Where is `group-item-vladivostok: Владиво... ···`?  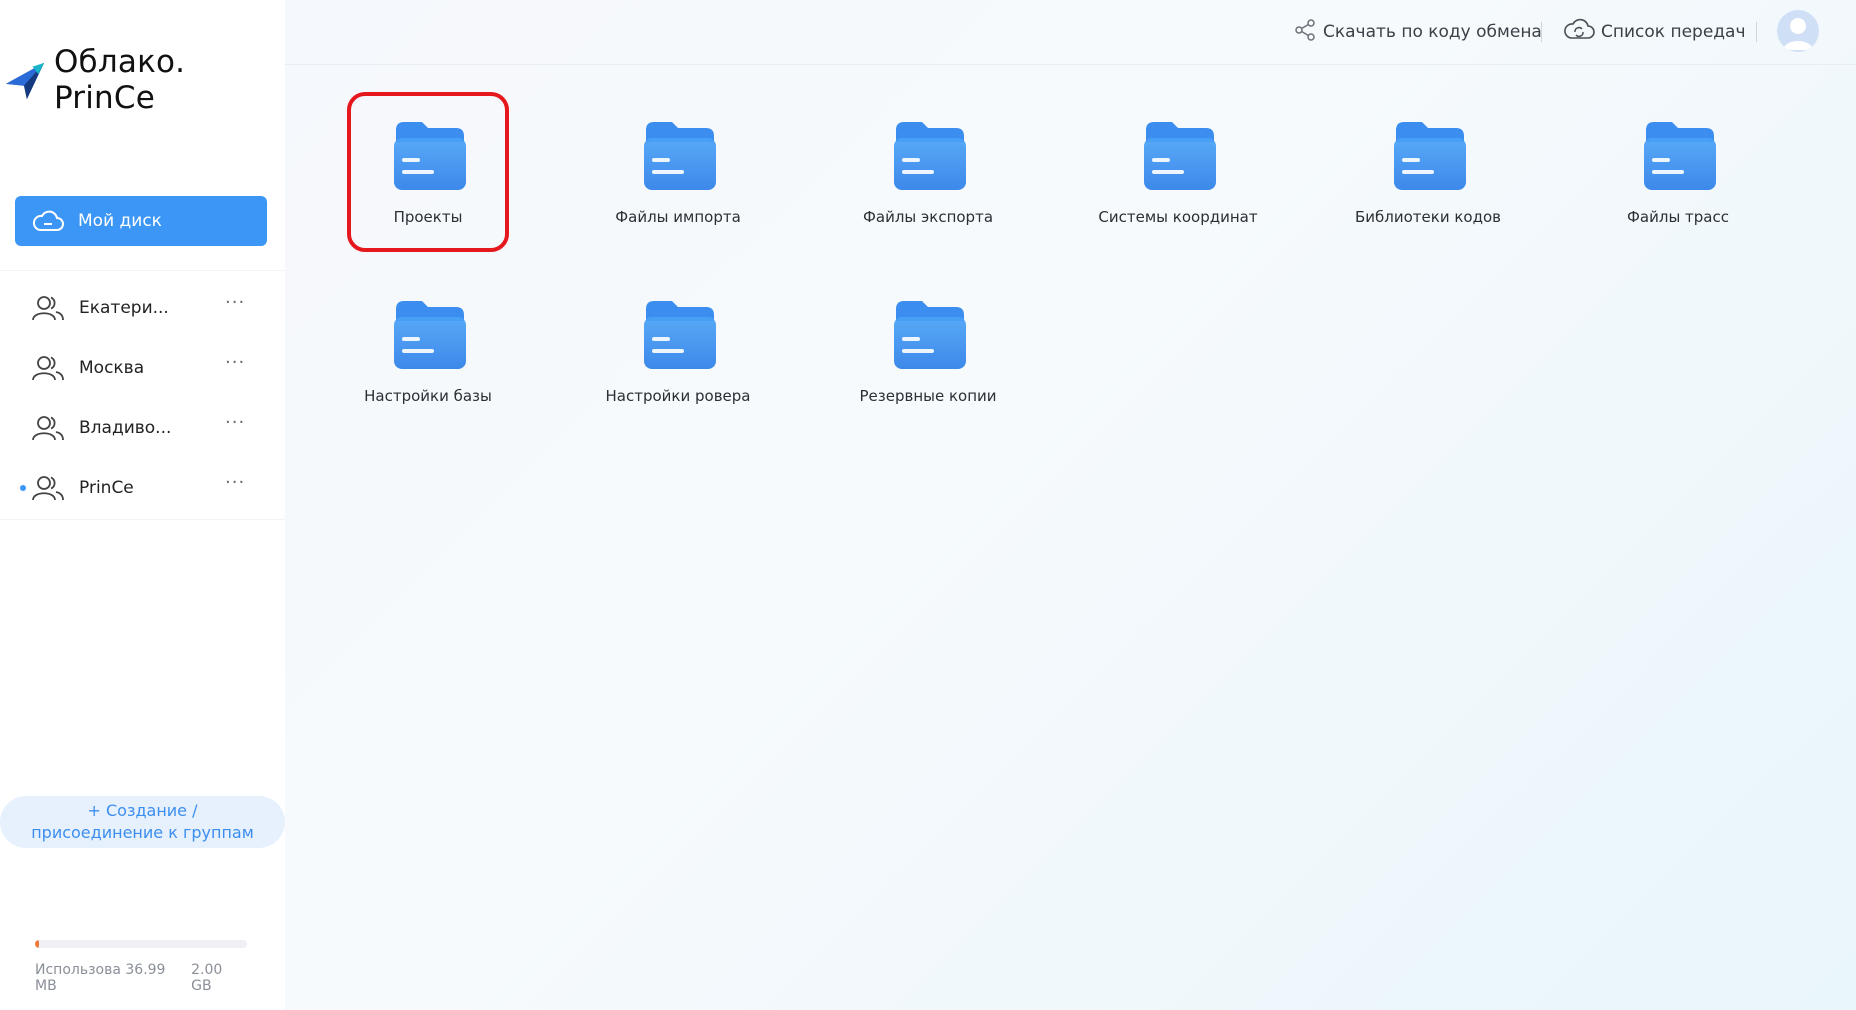
group-item-vladivostok: Владиво... ··· is located at coordinates (142, 428).